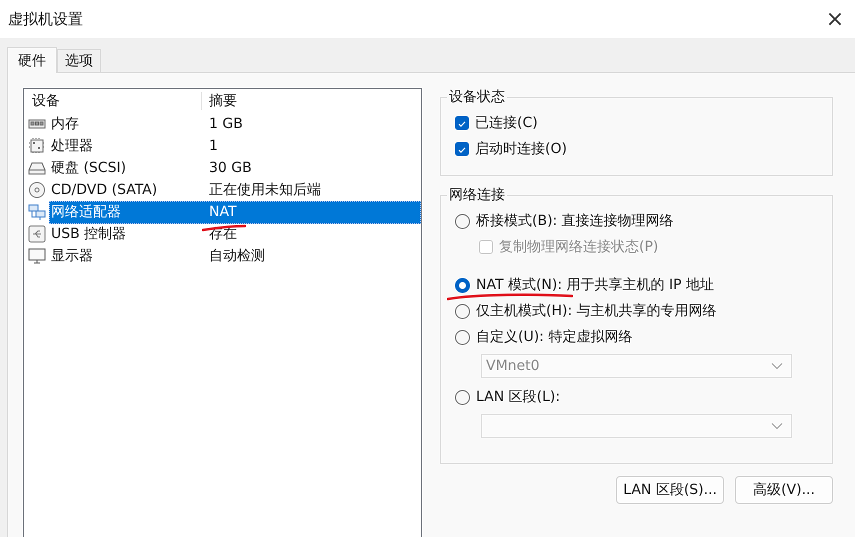 Image resolution: width=855 pixels, height=537 pixels. What do you see at coordinates (477, 195) in the screenshot?
I see `group-title: 网络连接` at bounding box center [477, 195].